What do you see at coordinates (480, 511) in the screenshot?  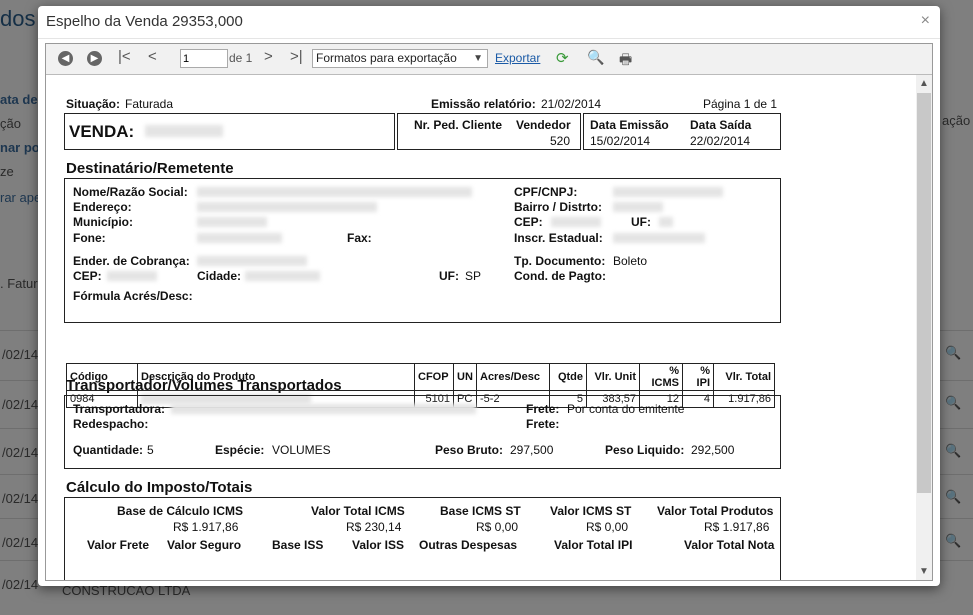 I see `base-st-label: Base ICMS ST` at bounding box center [480, 511].